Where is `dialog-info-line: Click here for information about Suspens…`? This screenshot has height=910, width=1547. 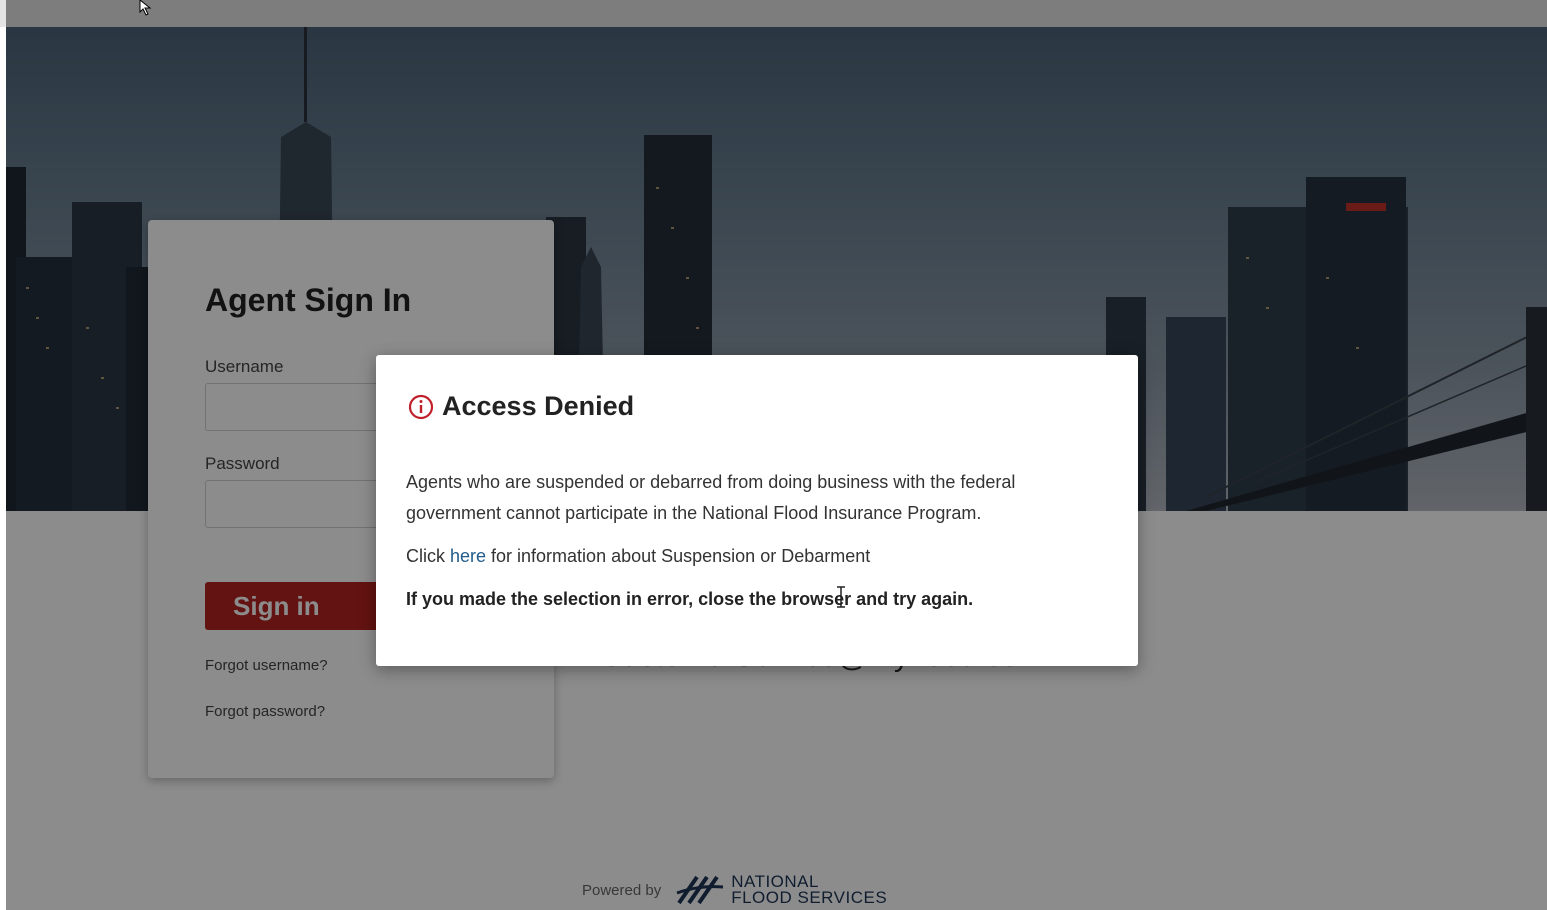
dialog-info-line: Click here for information about Suspens… is located at coordinates (756, 556).